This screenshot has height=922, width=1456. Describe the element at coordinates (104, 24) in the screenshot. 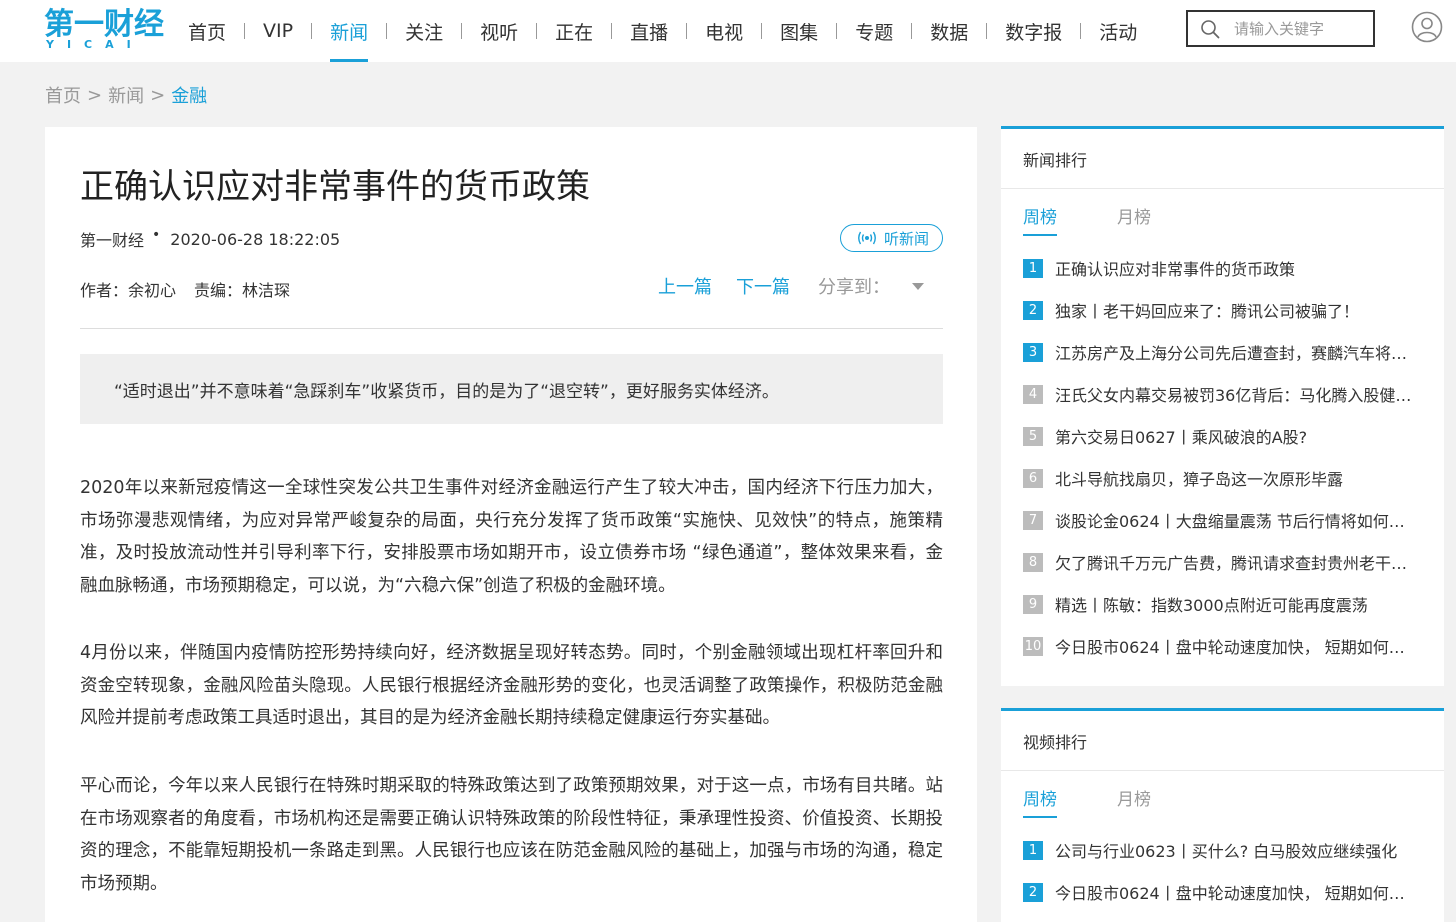

I see `logo-text: 第一财经` at that location.